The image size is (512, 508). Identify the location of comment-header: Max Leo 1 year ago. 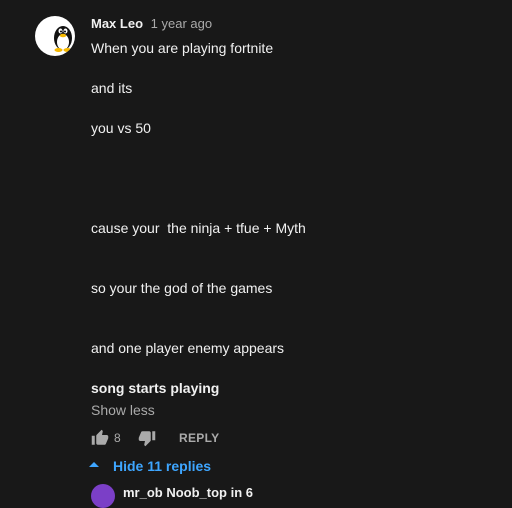
(151, 24).